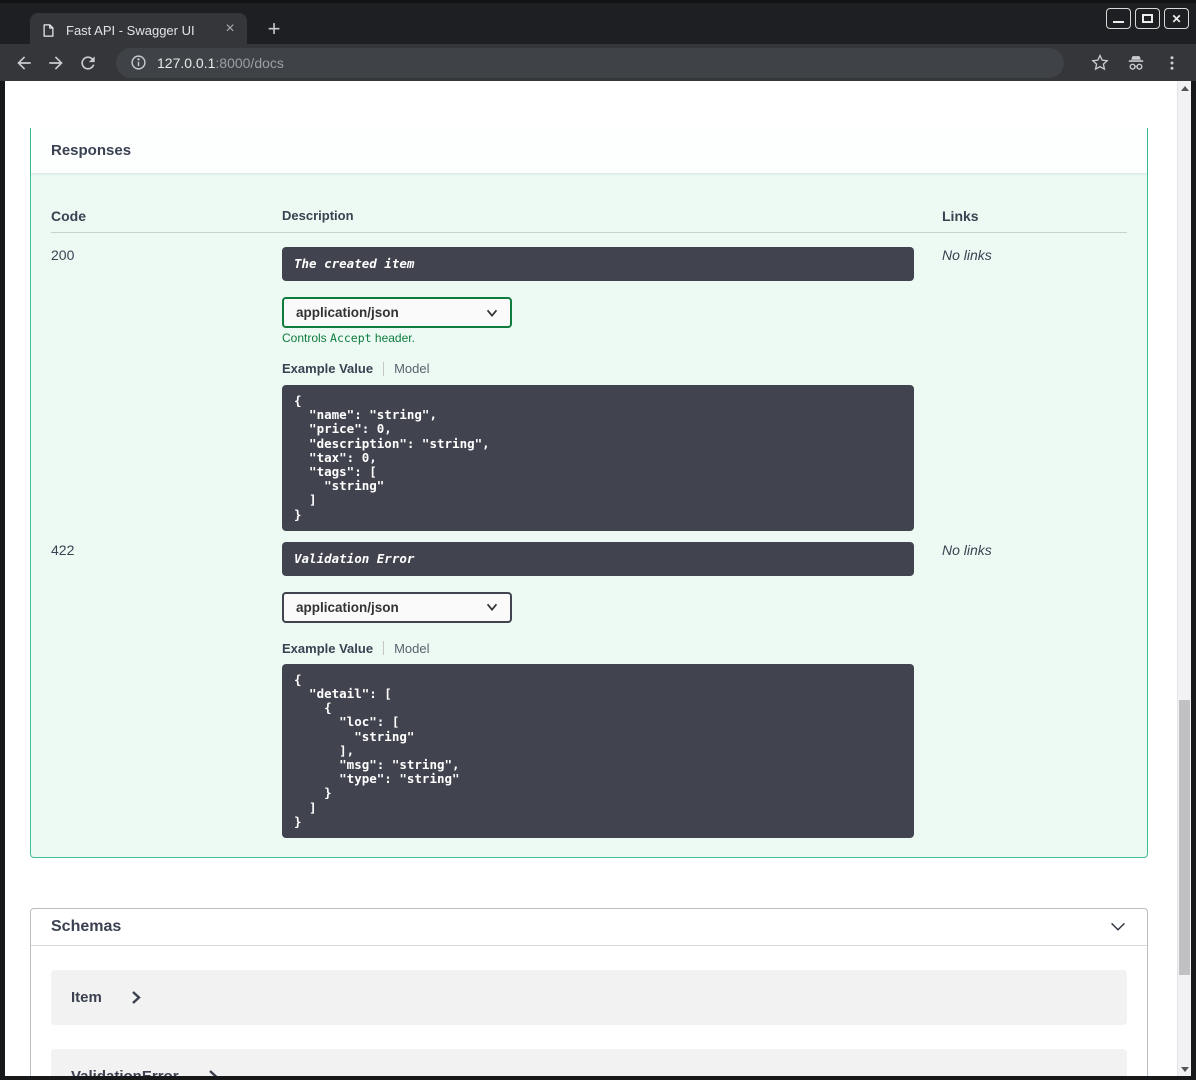 The width and height of the screenshot is (1196, 1080). Describe the element at coordinates (589, 998) in the screenshot. I see `model-card-item: Item` at that location.